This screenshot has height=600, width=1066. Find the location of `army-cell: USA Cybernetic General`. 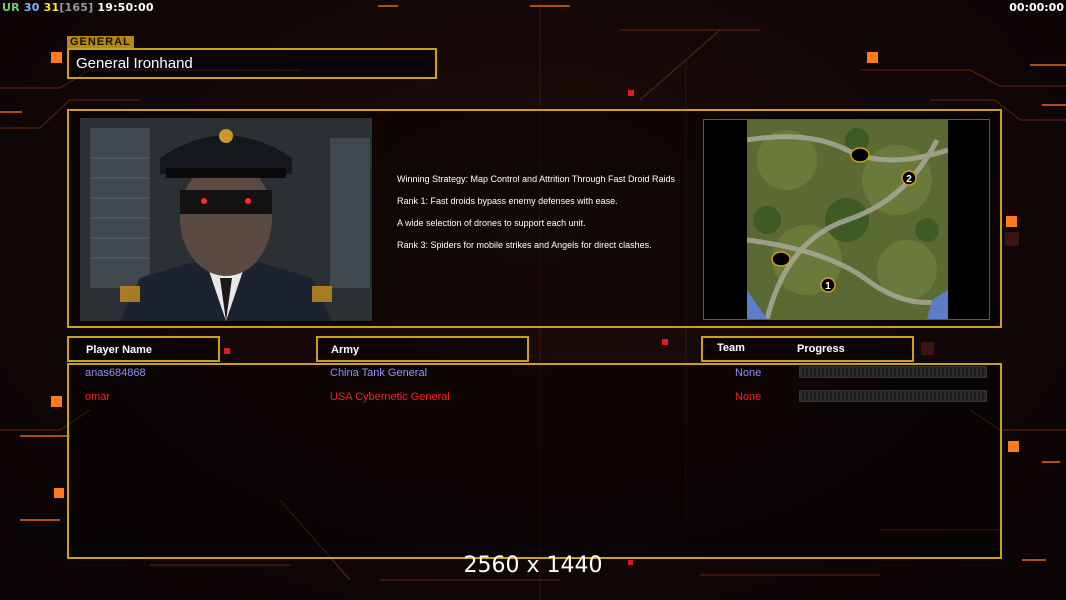

army-cell: USA Cybernetic General is located at coordinates (390, 397).